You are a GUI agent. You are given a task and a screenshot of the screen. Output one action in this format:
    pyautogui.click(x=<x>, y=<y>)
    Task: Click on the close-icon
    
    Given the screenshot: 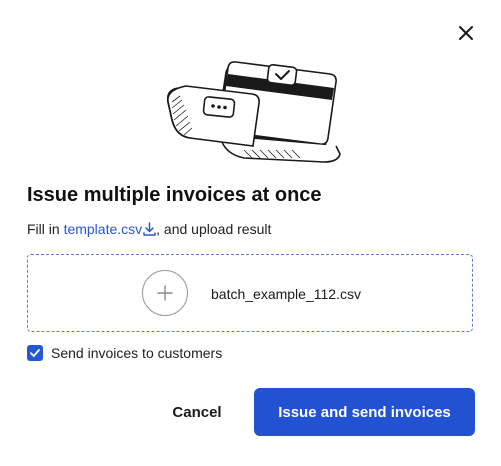 What is the action you would take?
    pyautogui.click(x=466, y=33)
    